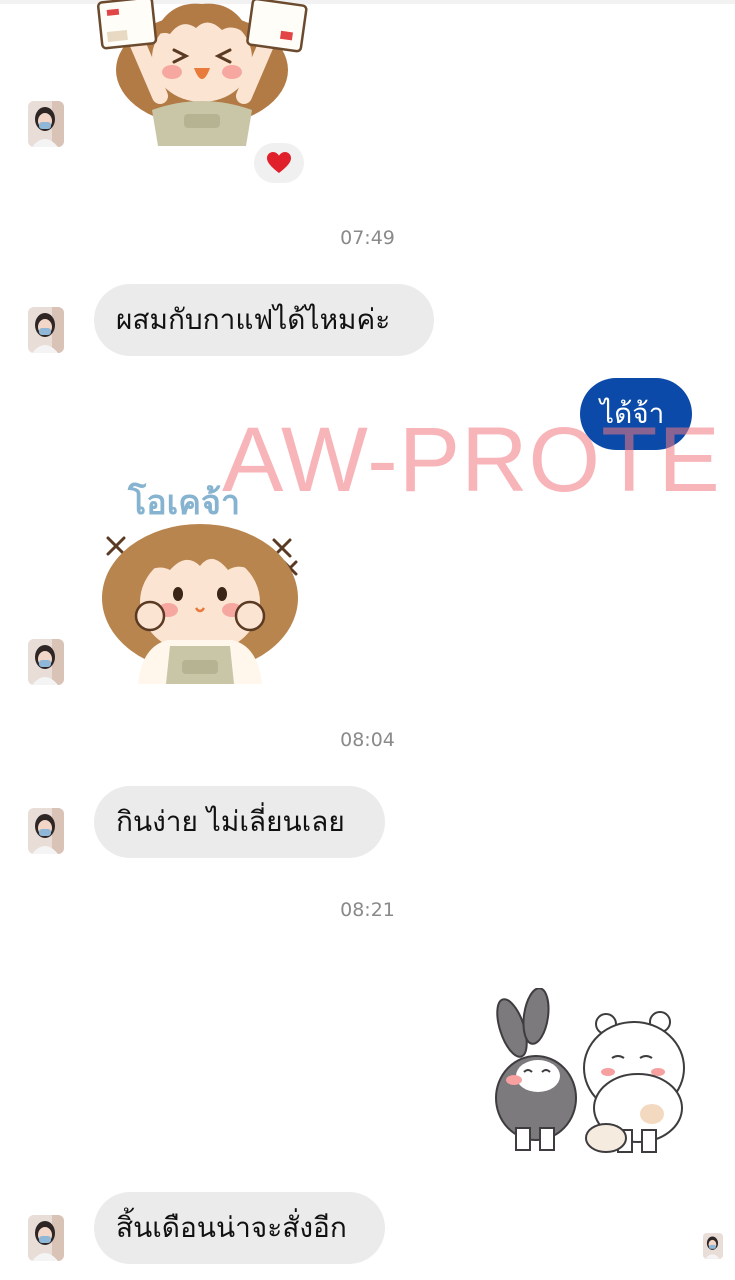 The height and width of the screenshot is (1280, 735). I want to click on sticker-bunny-bear, so click(585, 1071).